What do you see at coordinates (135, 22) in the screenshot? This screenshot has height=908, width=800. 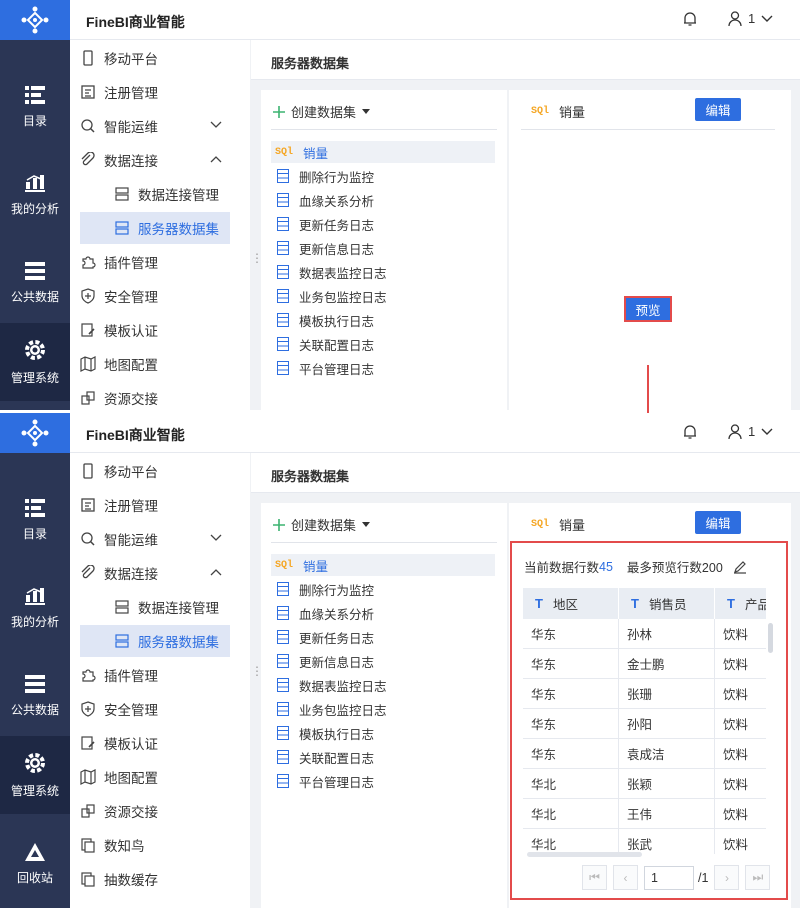 I see `app-title: FineBI商业智能` at bounding box center [135, 22].